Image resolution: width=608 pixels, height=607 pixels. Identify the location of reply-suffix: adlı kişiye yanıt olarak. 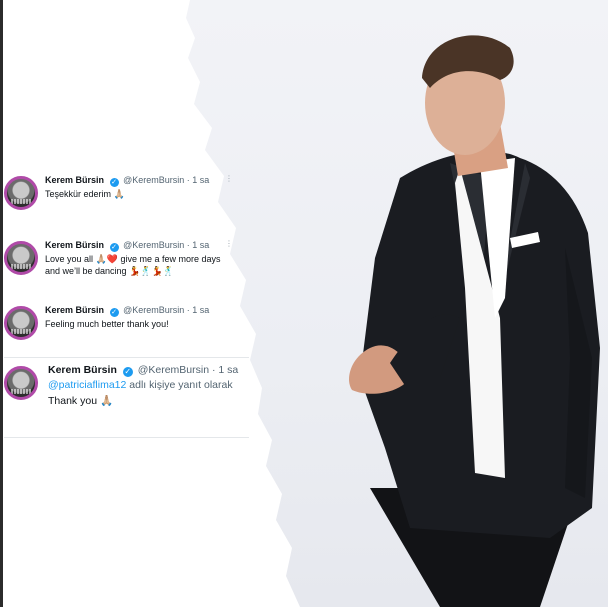
(179, 385).